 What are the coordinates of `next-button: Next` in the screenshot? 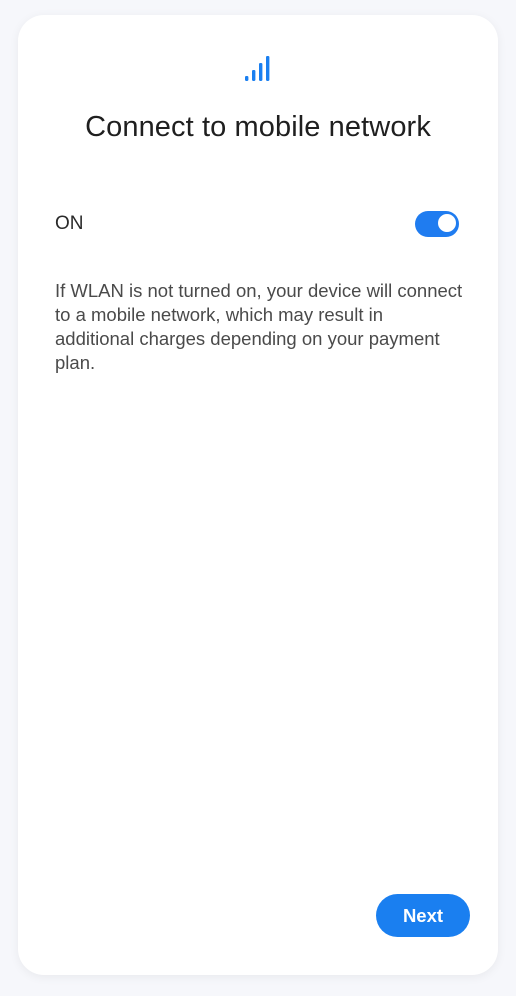 It's located at (423, 915).